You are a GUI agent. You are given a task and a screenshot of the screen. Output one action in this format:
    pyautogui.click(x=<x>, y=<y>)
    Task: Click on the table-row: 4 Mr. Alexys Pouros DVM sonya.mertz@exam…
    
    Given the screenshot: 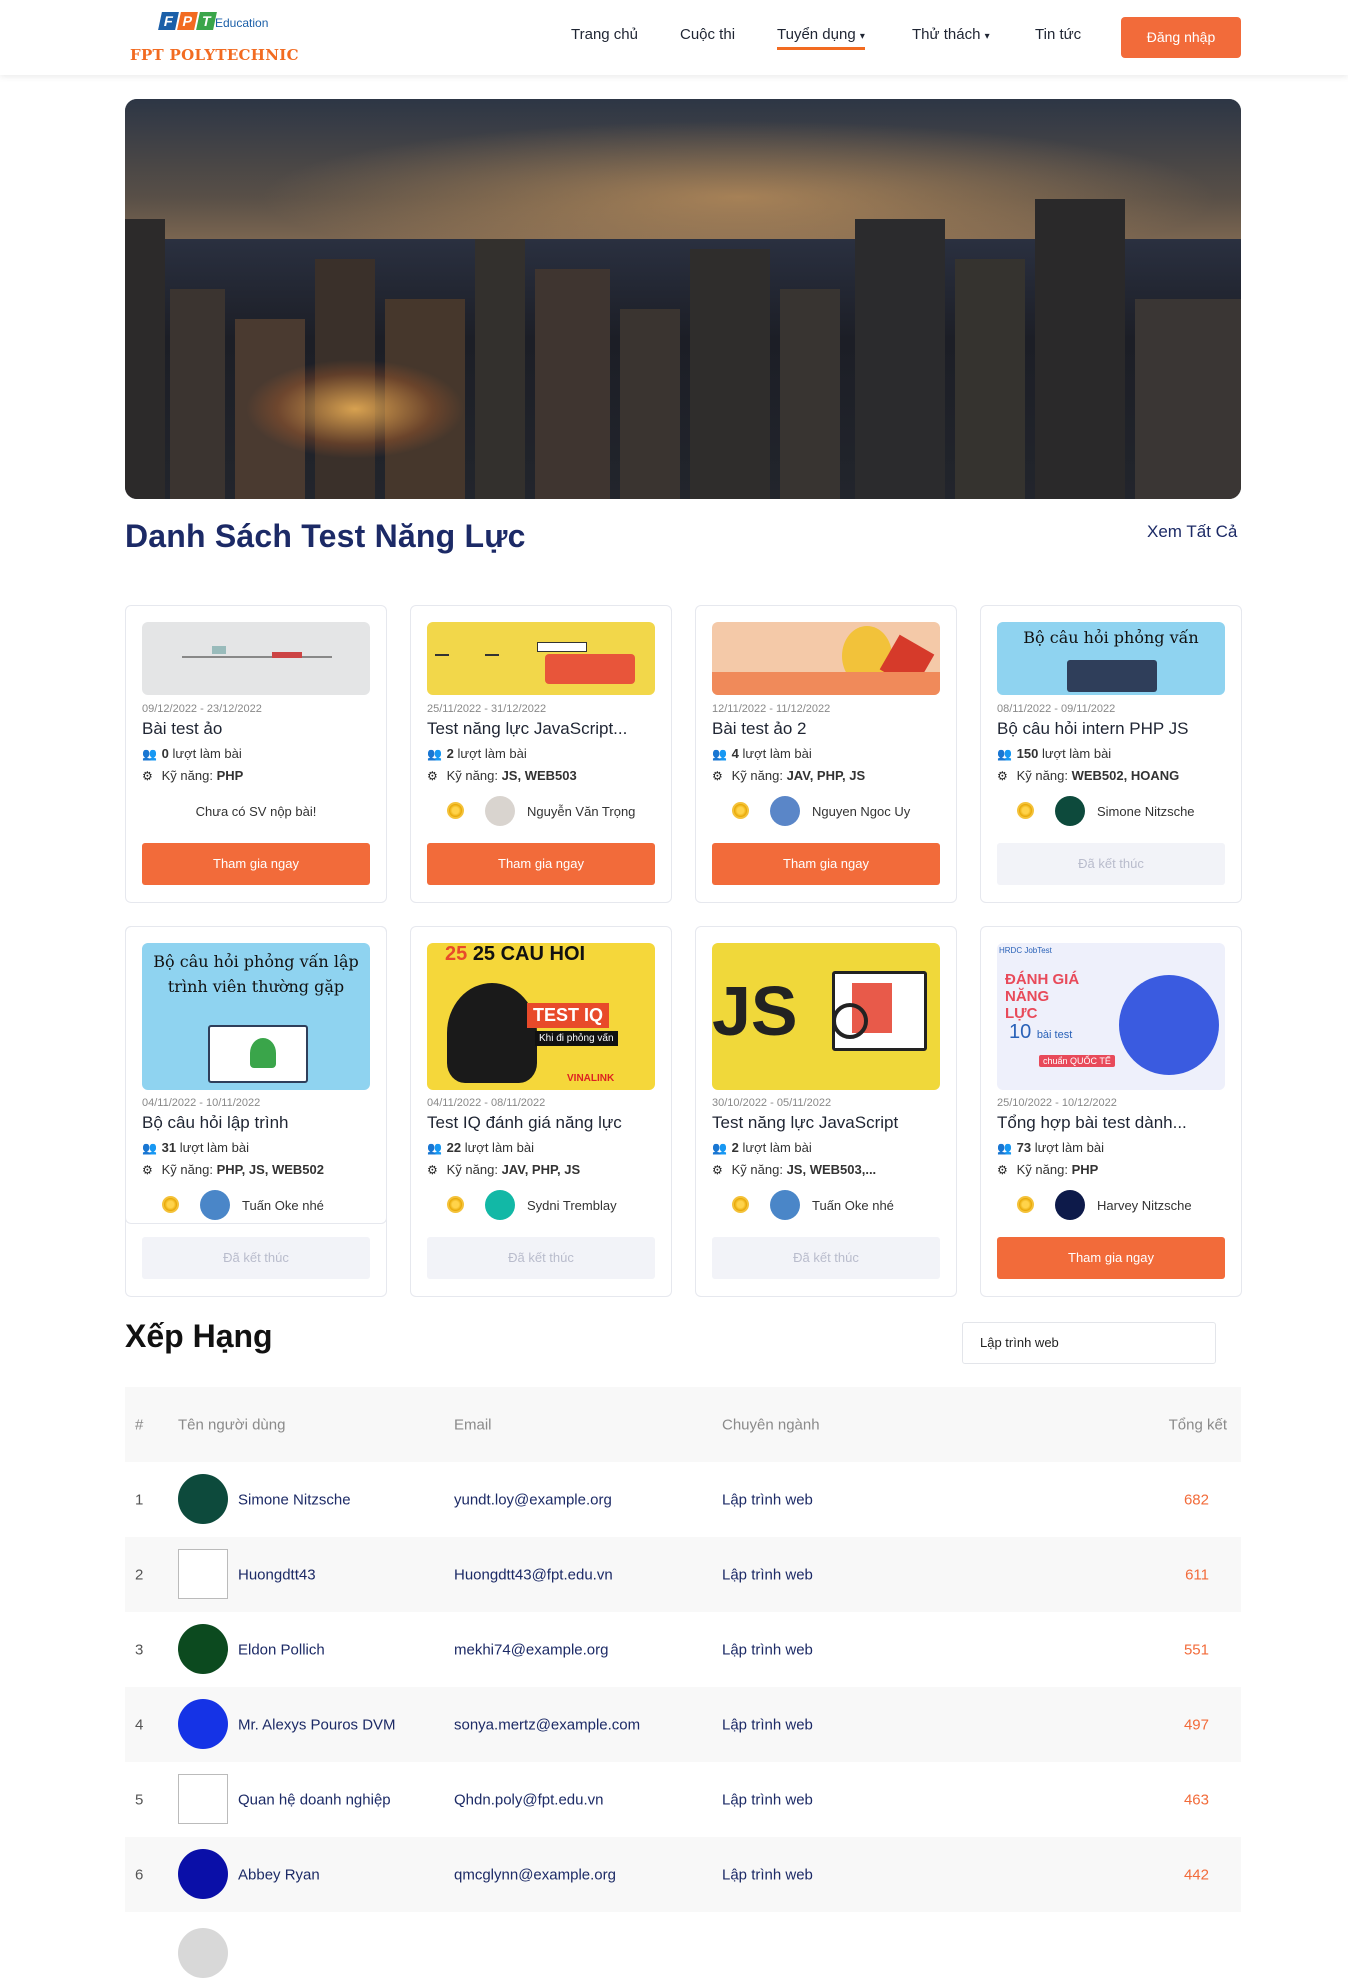 What is the action you would take?
    pyautogui.click(x=683, y=1724)
    